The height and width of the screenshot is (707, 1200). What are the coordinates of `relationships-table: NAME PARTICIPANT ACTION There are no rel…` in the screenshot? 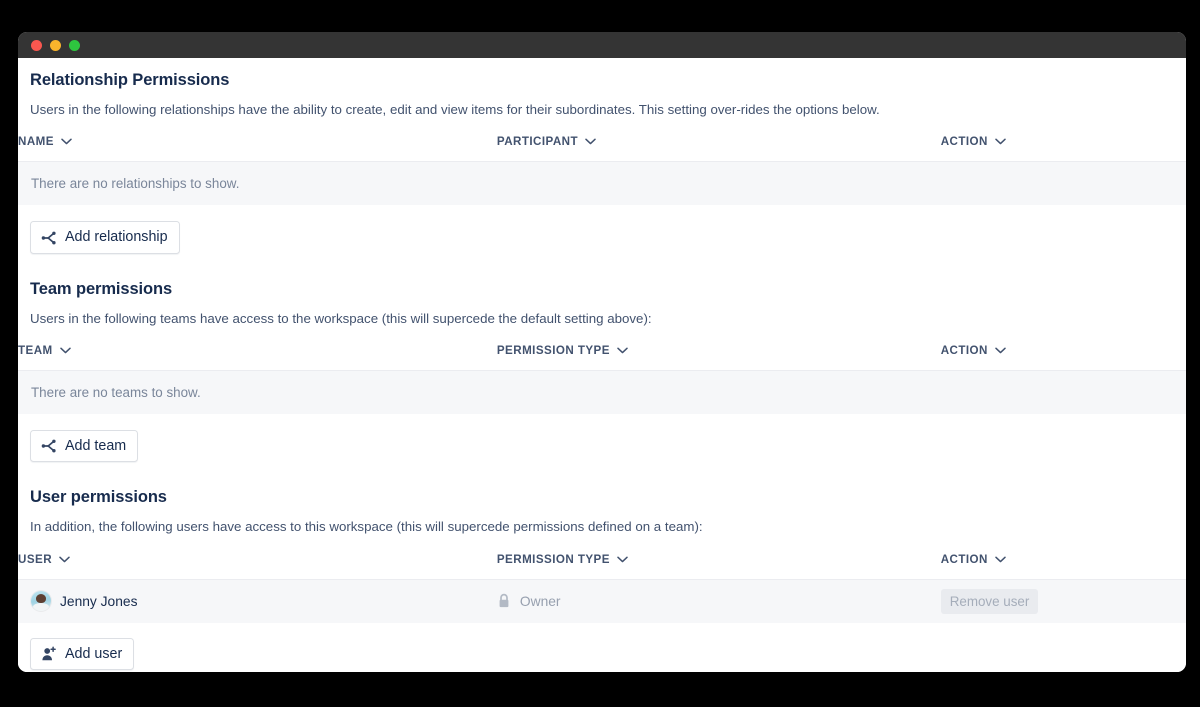 It's located at (602, 171).